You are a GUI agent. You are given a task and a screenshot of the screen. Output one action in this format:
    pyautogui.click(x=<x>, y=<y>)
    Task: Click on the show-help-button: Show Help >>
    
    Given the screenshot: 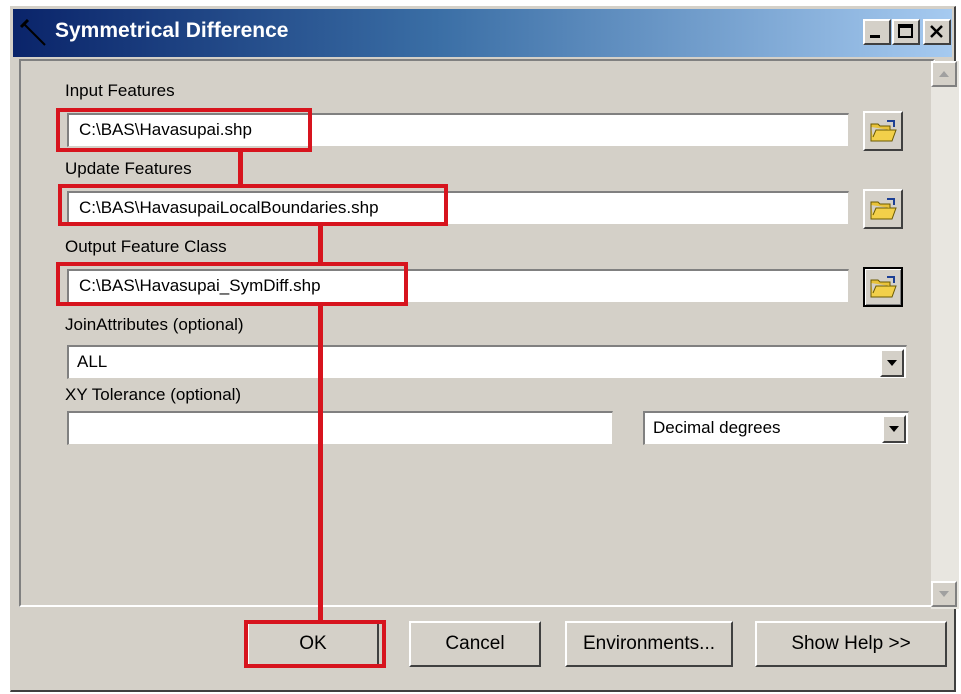 What is the action you would take?
    pyautogui.click(x=851, y=644)
    